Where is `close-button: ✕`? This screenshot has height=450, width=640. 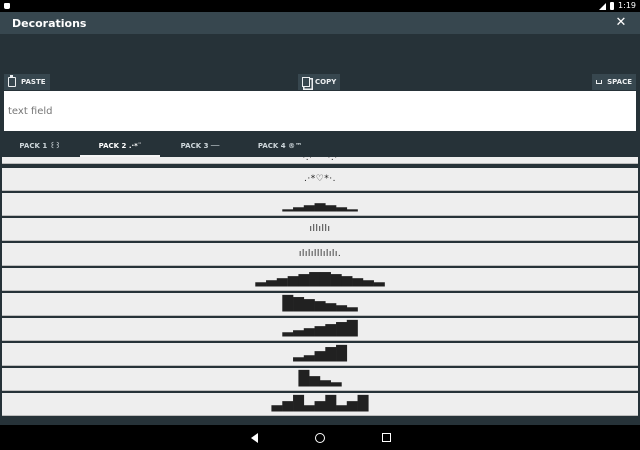
close-button: ✕ is located at coordinates (621, 23).